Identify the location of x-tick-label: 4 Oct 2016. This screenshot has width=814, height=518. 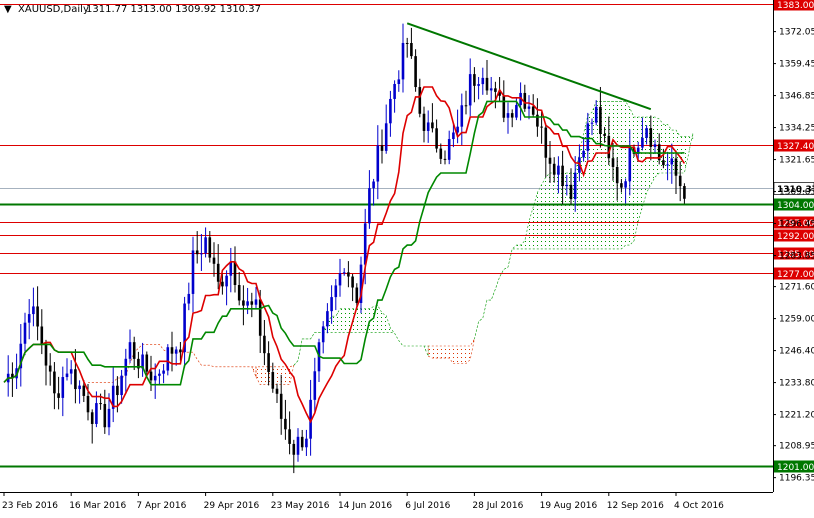
(699, 506).